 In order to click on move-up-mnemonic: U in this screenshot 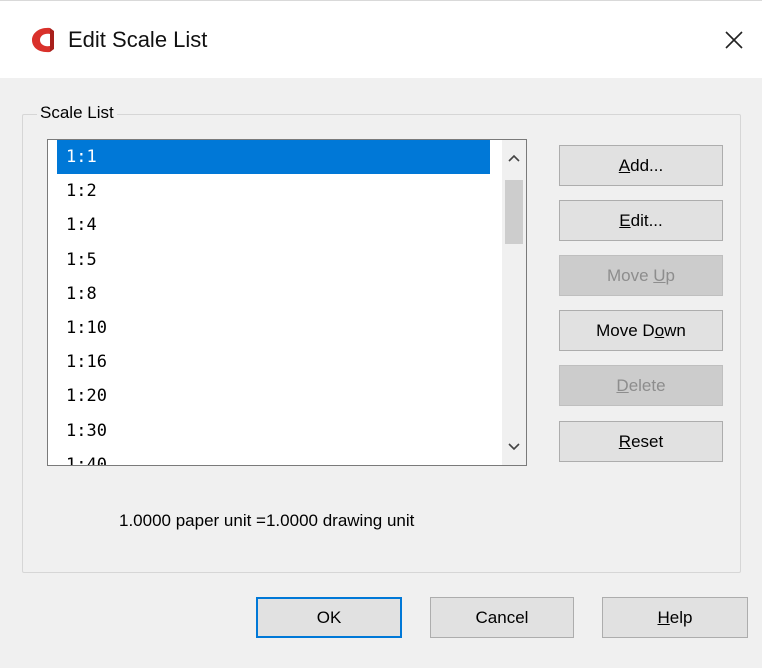, I will do `click(659, 275)`.